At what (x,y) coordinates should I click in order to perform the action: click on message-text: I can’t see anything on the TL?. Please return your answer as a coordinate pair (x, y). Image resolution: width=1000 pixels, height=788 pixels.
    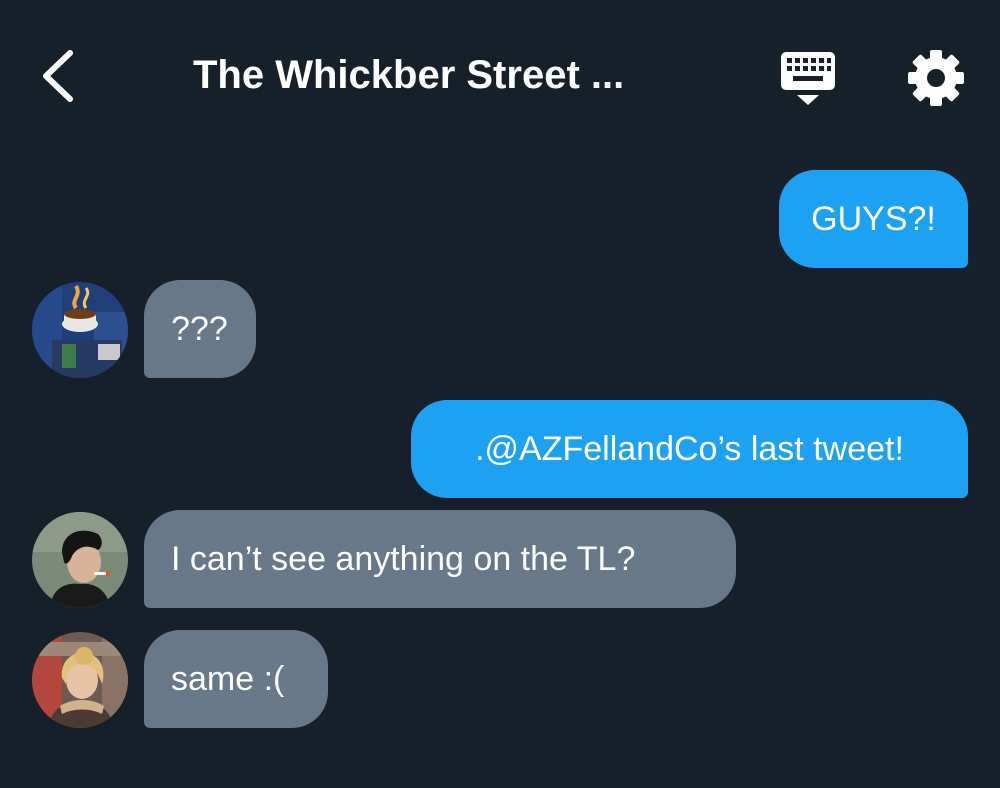
    Looking at the image, I should click on (403, 559).